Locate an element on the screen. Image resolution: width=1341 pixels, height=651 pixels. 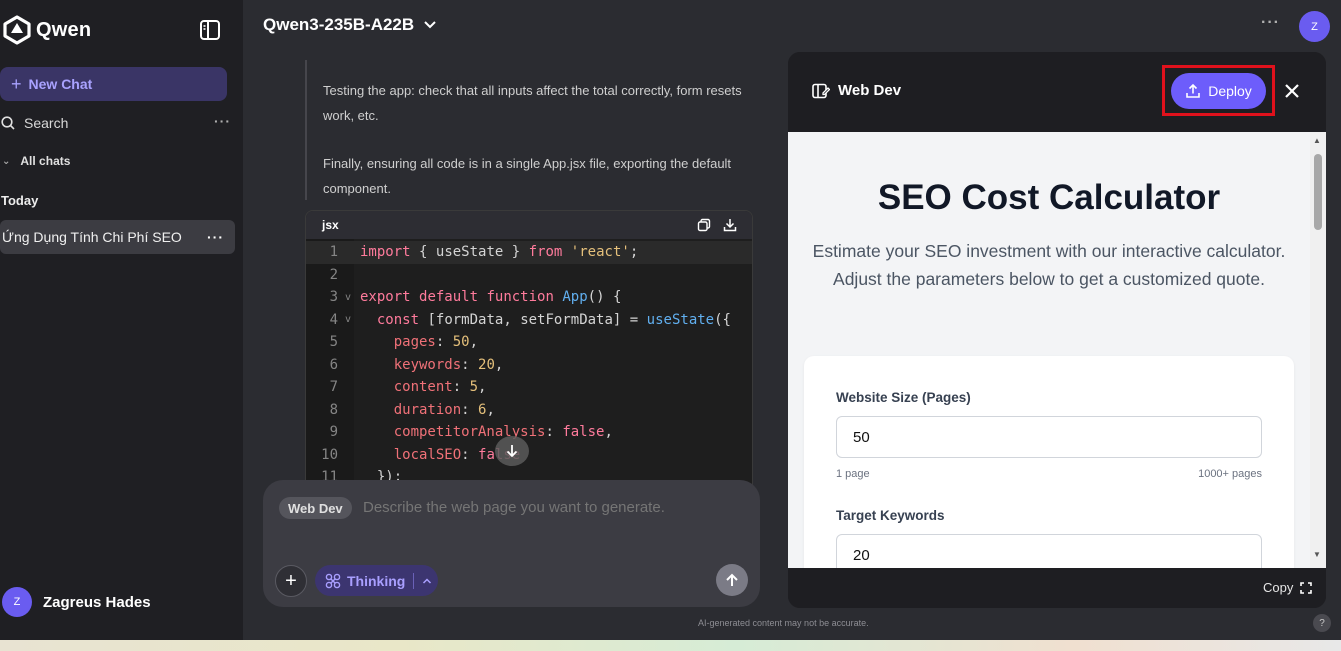
scroll-up-icon: ▲ is located at coordinates (1317, 140).